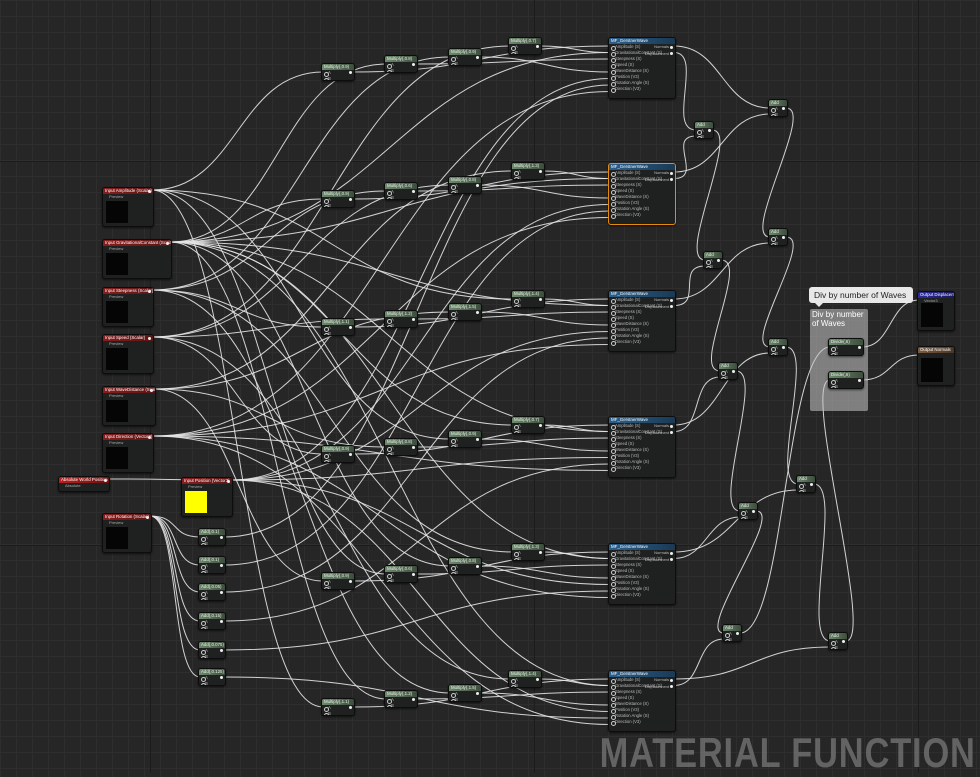  What do you see at coordinates (936, 311) in the screenshot?
I see `output-node: Output DisplacementVector3` at bounding box center [936, 311].